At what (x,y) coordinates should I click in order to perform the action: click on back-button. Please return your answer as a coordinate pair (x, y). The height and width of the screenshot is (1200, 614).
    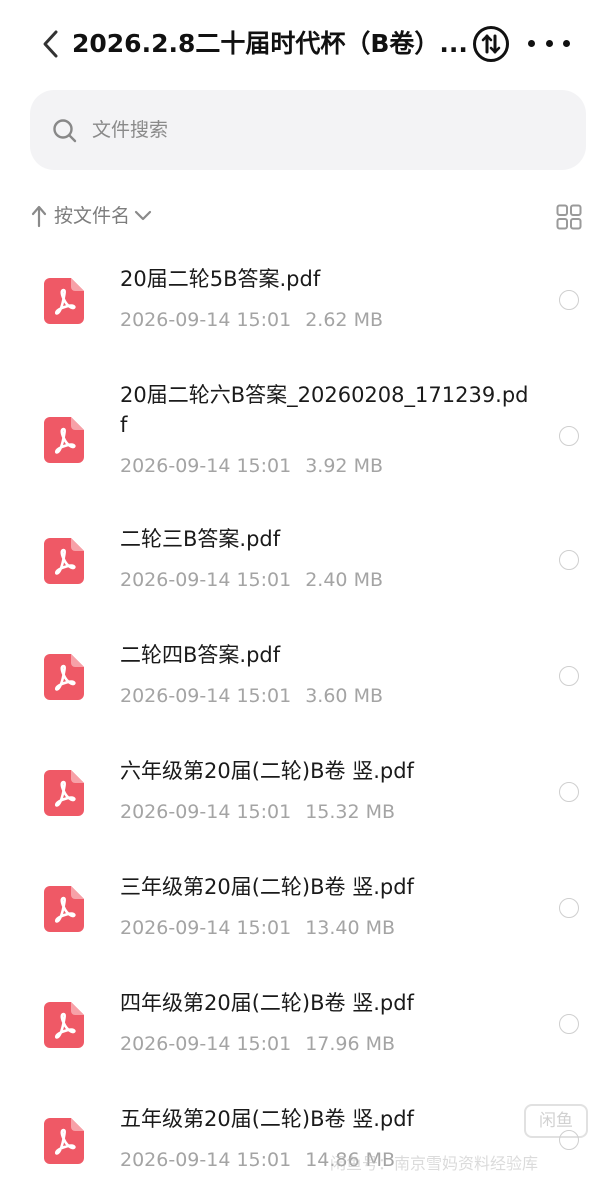
    Looking at the image, I should click on (51, 44).